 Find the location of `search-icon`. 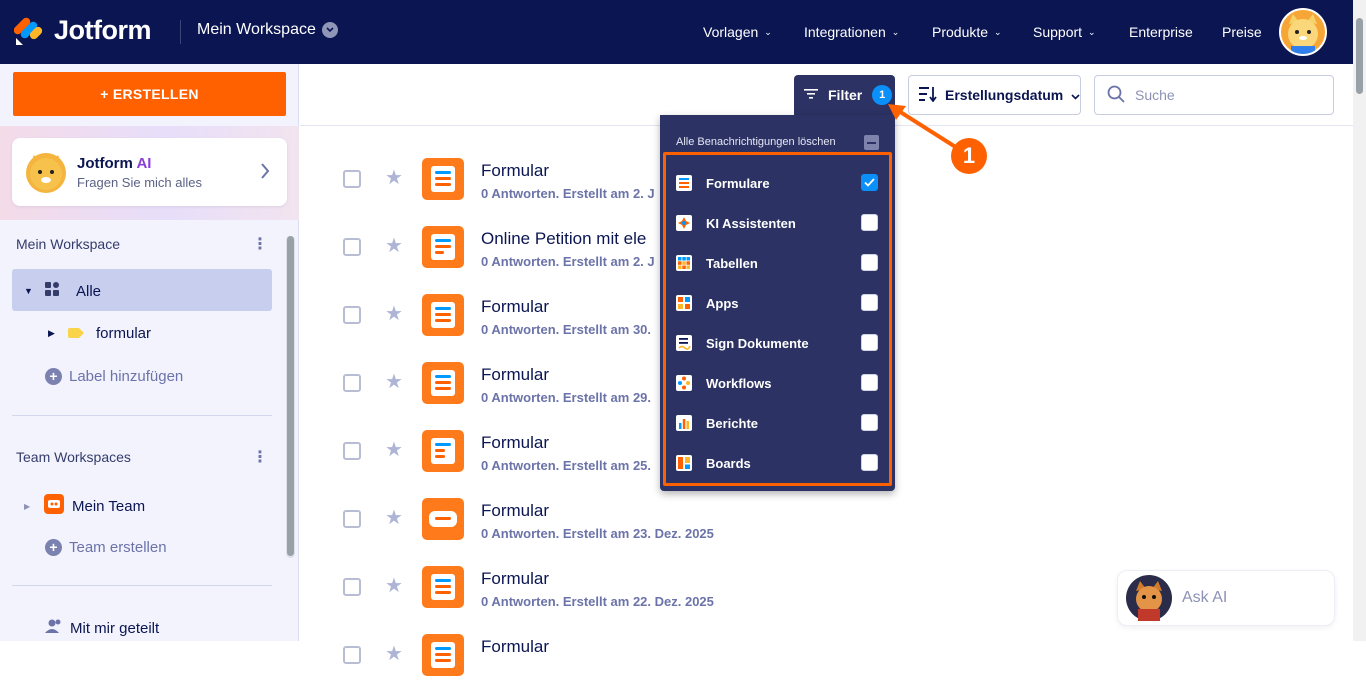

search-icon is located at coordinates (1116, 95).